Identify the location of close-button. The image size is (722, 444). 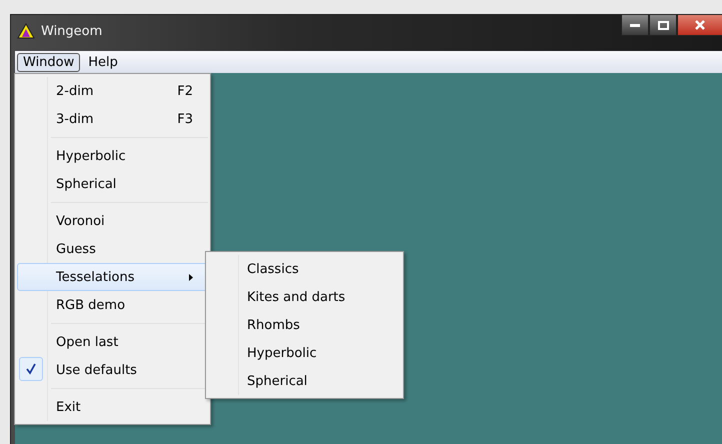
(699, 25).